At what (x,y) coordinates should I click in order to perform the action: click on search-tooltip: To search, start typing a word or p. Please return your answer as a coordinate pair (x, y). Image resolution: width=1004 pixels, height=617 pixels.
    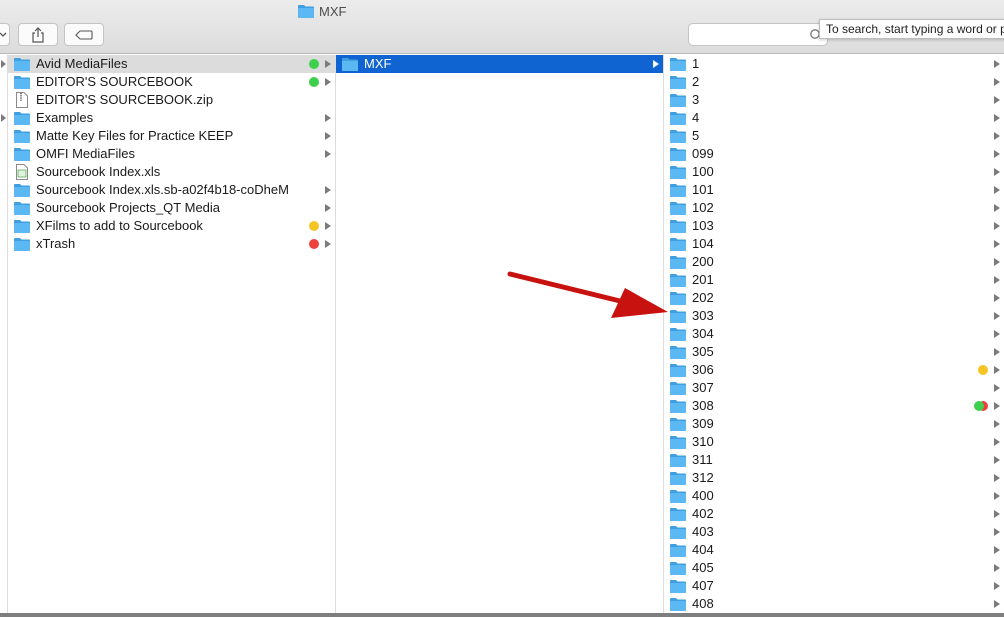
    Looking at the image, I should click on (911, 29).